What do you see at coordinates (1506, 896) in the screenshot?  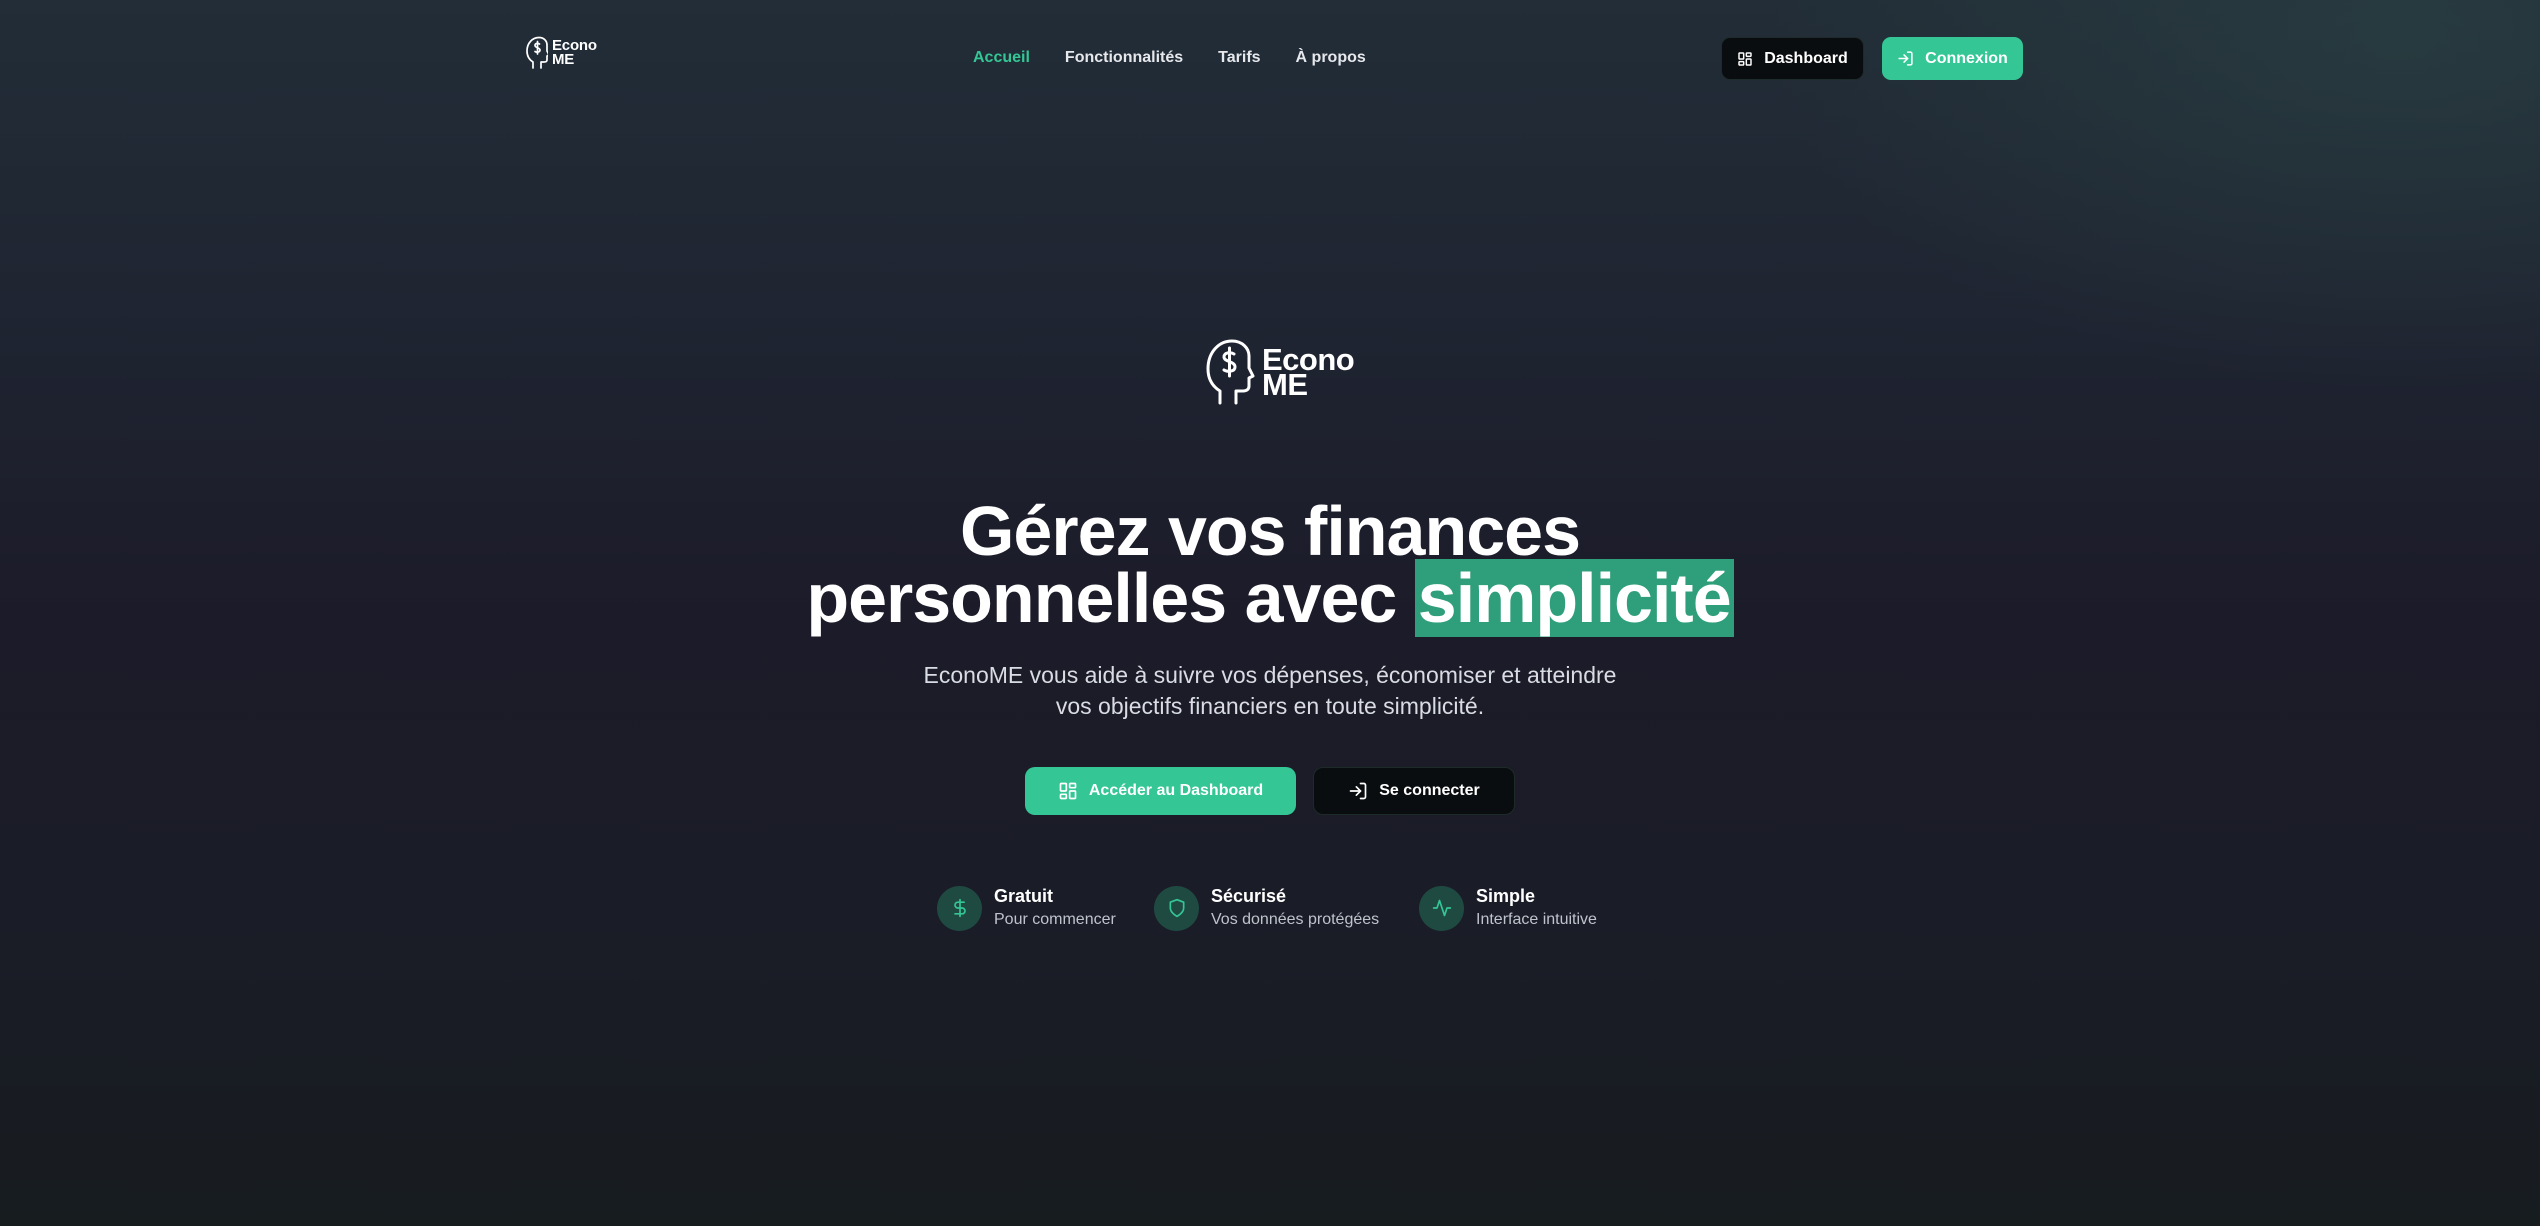 I see `feature-title: Simple` at bounding box center [1506, 896].